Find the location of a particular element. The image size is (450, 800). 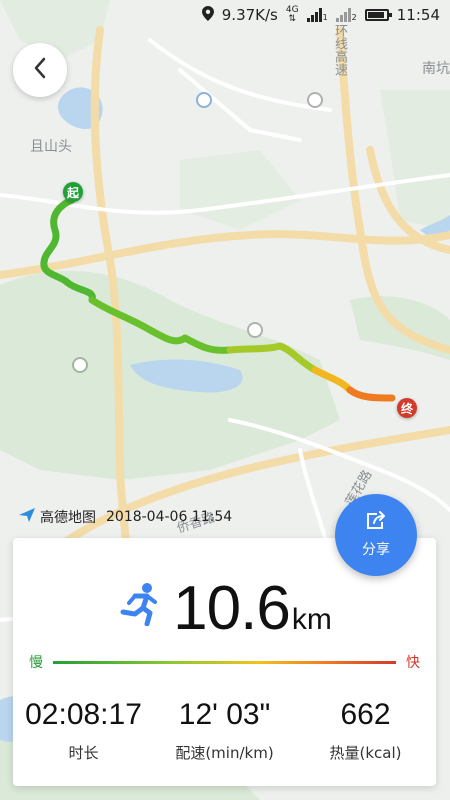

share-icon is located at coordinates (376, 523).